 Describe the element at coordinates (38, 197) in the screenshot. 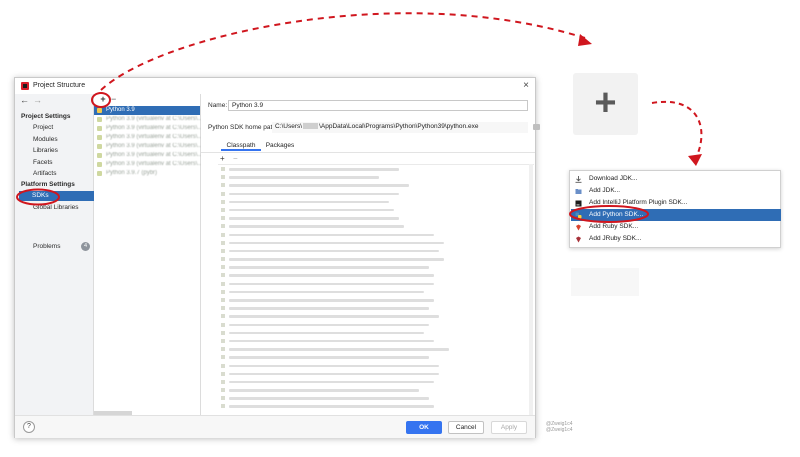

I see `highlight-sdks-circle` at that location.